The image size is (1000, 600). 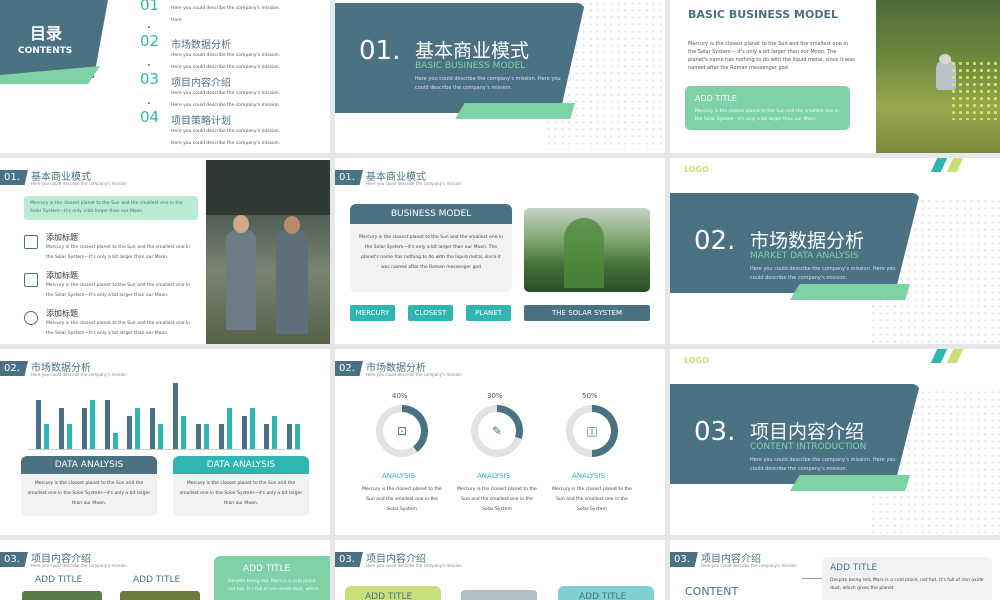 What do you see at coordinates (372, 313) in the screenshot?
I see `pill-mercury: MERCURY` at bounding box center [372, 313].